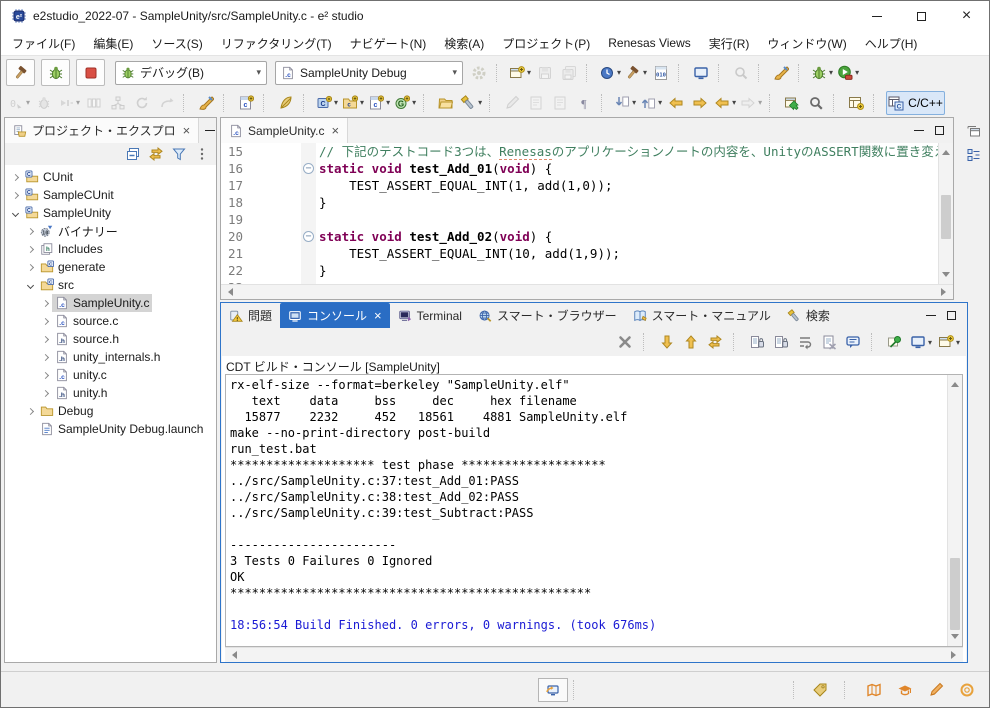 The width and height of the screenshot is (990, 708). What do you see at coordinates (142, 103) in the screenshot?
I see `reload-button` at bounding box center [142, 103].